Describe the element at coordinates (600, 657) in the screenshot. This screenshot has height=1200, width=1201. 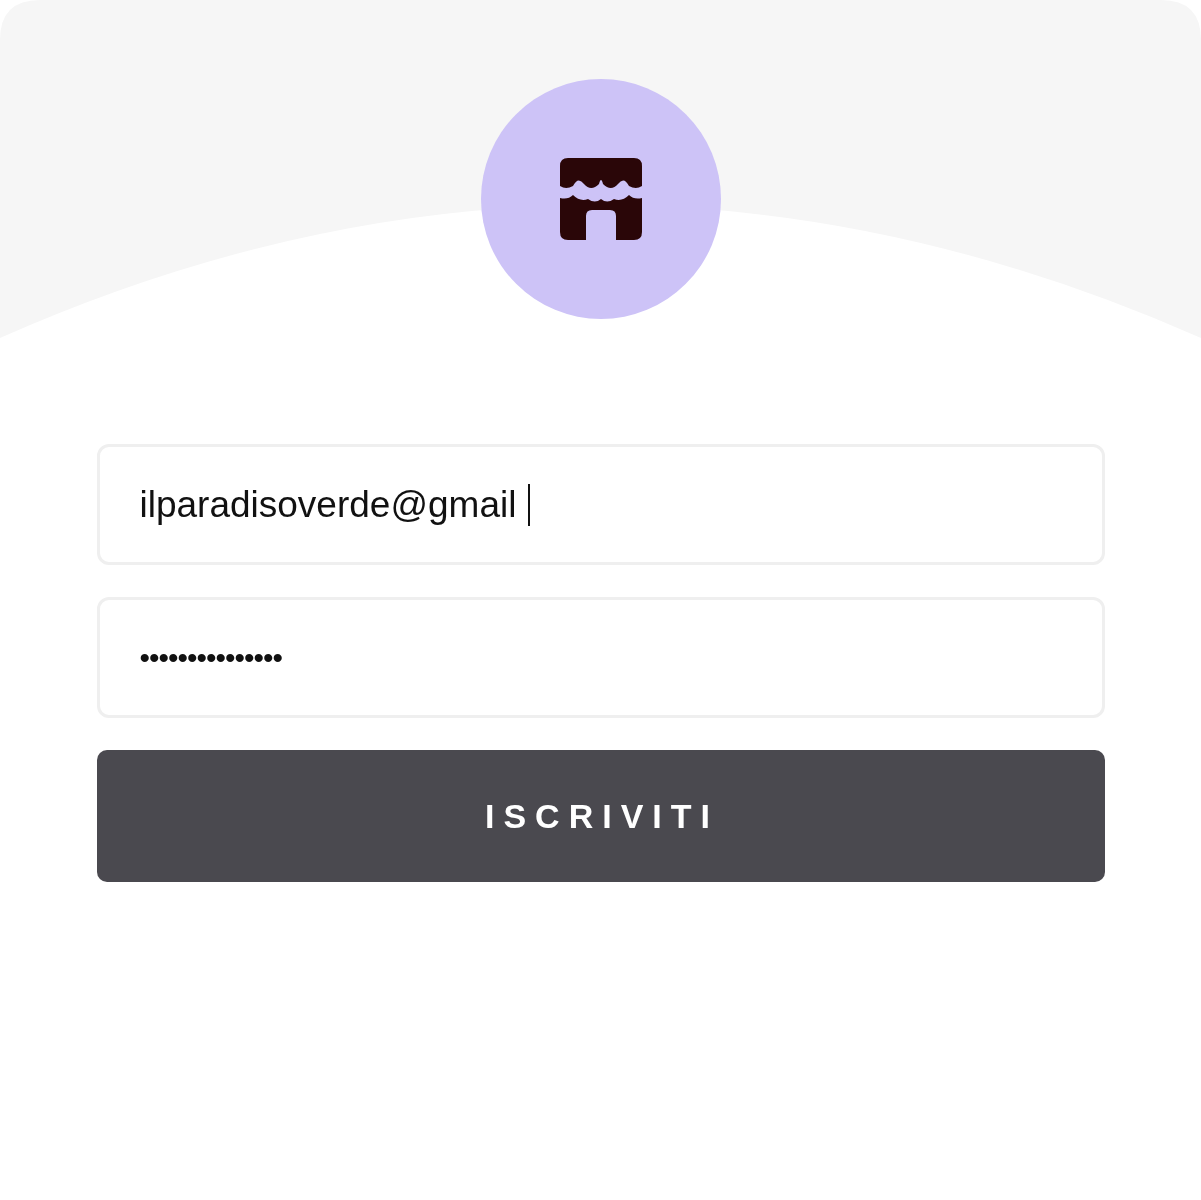
I see `password-field: •••••••••••••••` at that location.